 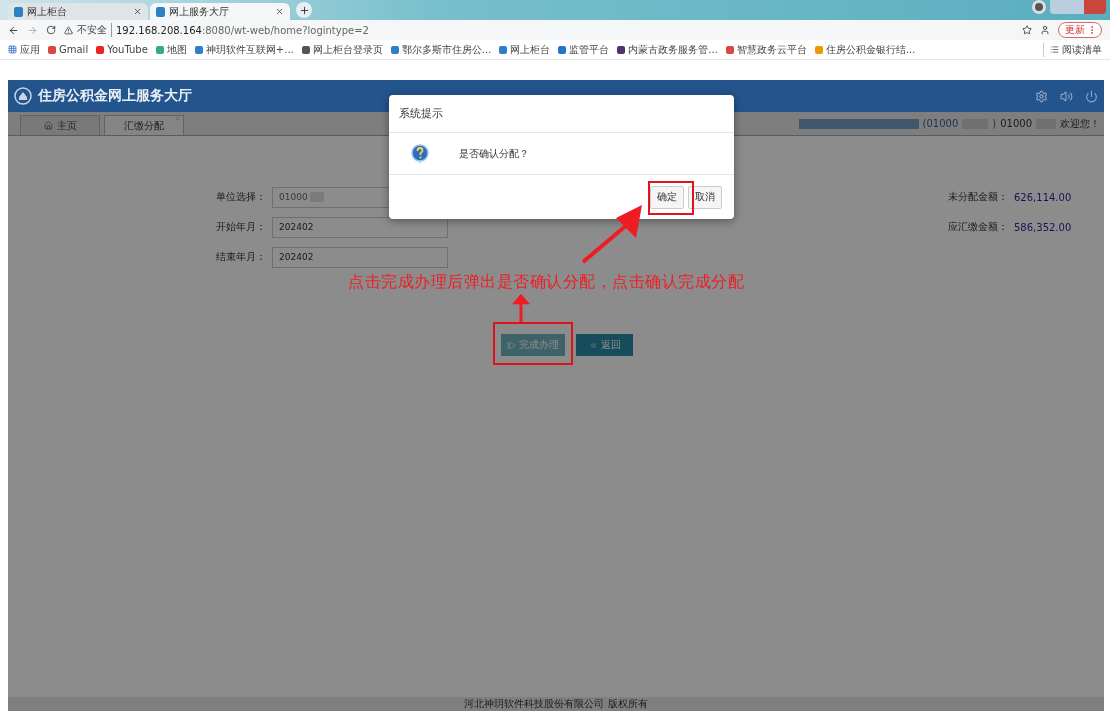 I want to click on field-label: 单位选择：, so click(x=241, y=197).